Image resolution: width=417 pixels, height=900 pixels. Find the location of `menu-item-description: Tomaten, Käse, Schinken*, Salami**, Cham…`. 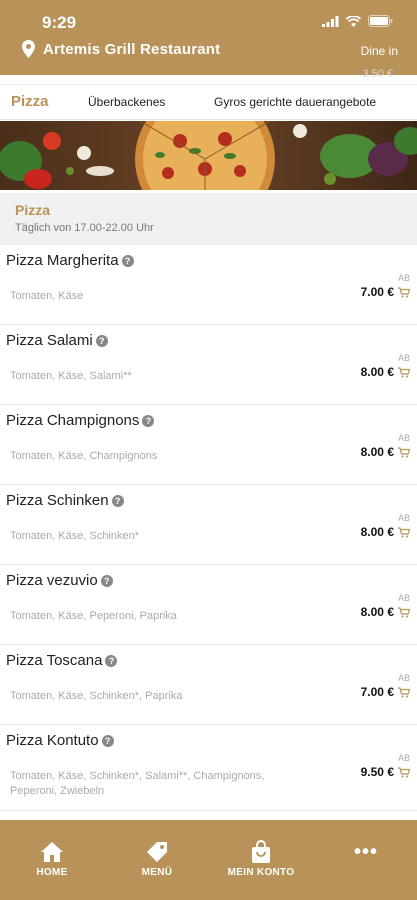

menu-item-description: Tomaten, Käse, Schinken*, Salami**, Cham… is located at coordinates (137, 783).